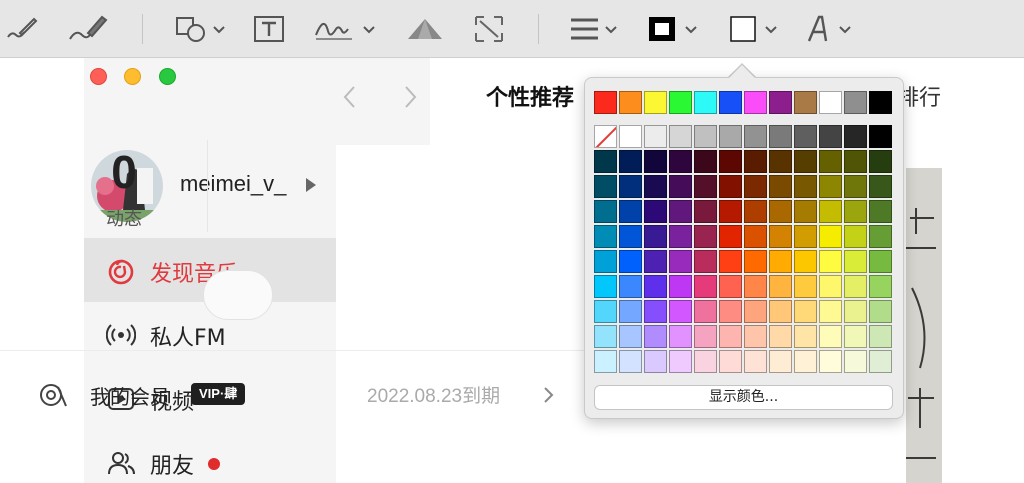 The width and height of the screenshot is (1024, 483). I want to click on username: meimei_v_, so click(233, 184).